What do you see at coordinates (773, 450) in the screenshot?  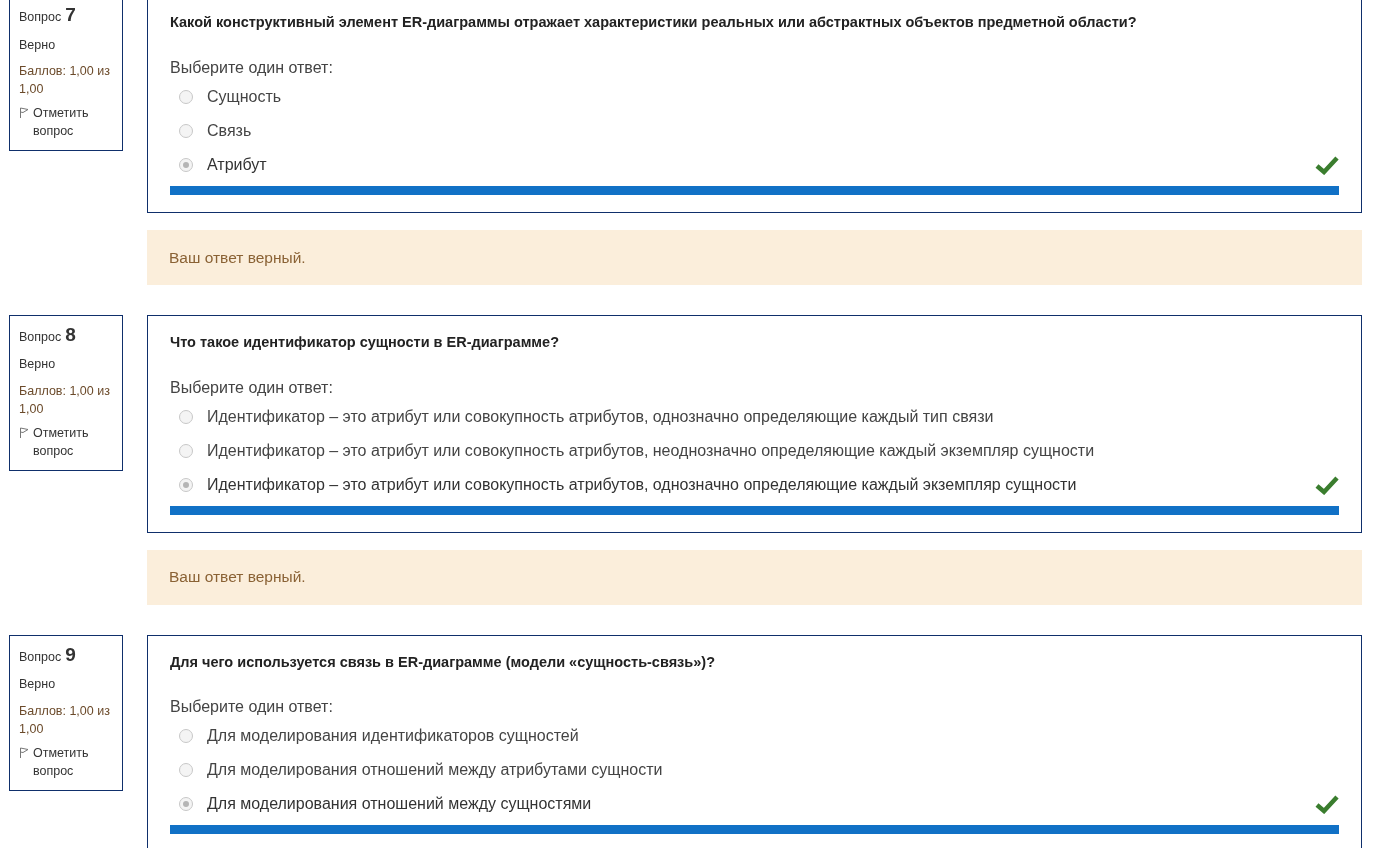 I see `answer-option: Идентификатор – это атрибут или совокупность атрибутов, неоднозначно определяющие каждый экземпляр сущности` at bounding box center [773, 450].